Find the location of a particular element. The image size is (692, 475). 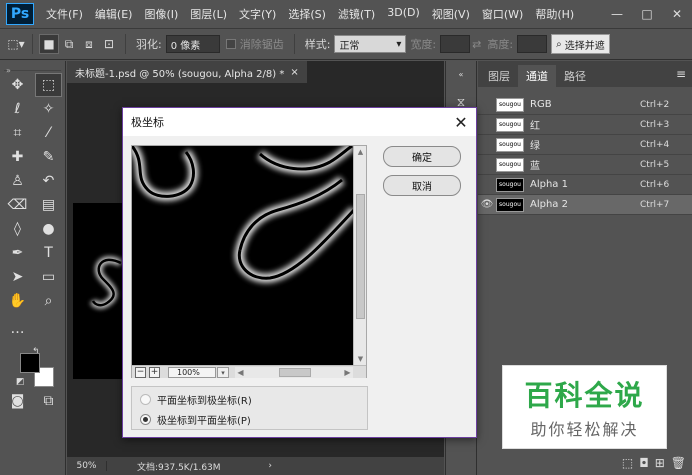

dodge-tool-icon: ● is located at coordinates (48, 229).